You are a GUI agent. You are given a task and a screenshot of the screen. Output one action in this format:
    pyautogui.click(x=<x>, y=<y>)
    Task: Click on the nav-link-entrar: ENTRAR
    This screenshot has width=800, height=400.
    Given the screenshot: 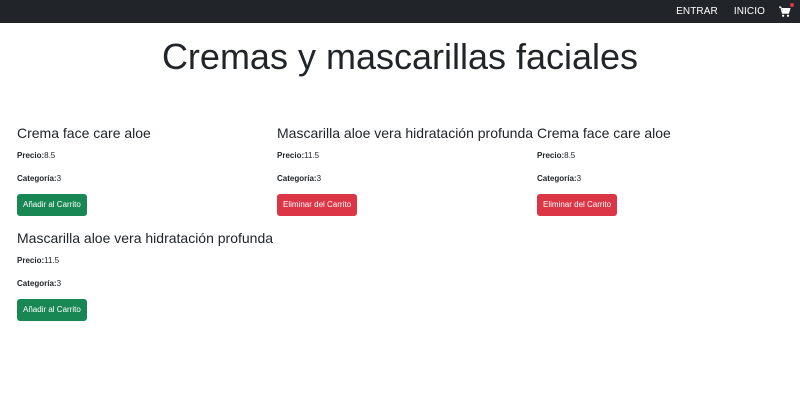 What is the action you would take?
    pyautogui.click(x=697, y=11)
    